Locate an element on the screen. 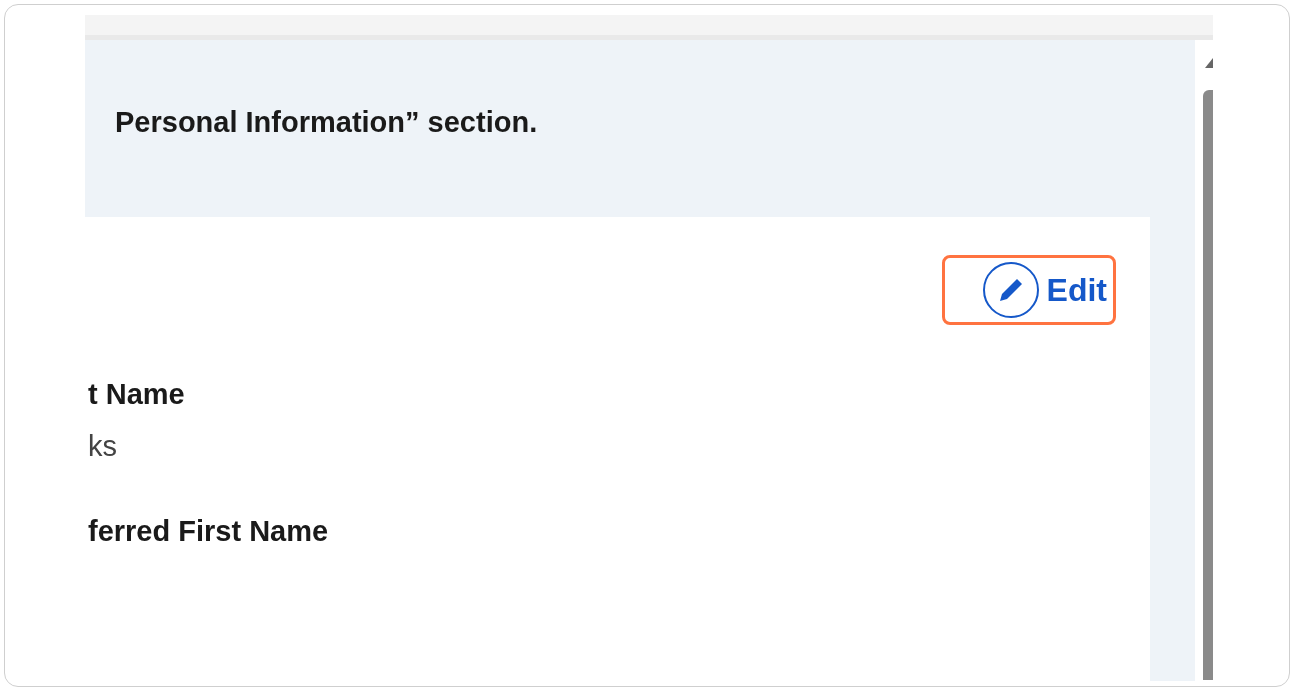  edit-button: Edit is located at coordinates (1028, 290).